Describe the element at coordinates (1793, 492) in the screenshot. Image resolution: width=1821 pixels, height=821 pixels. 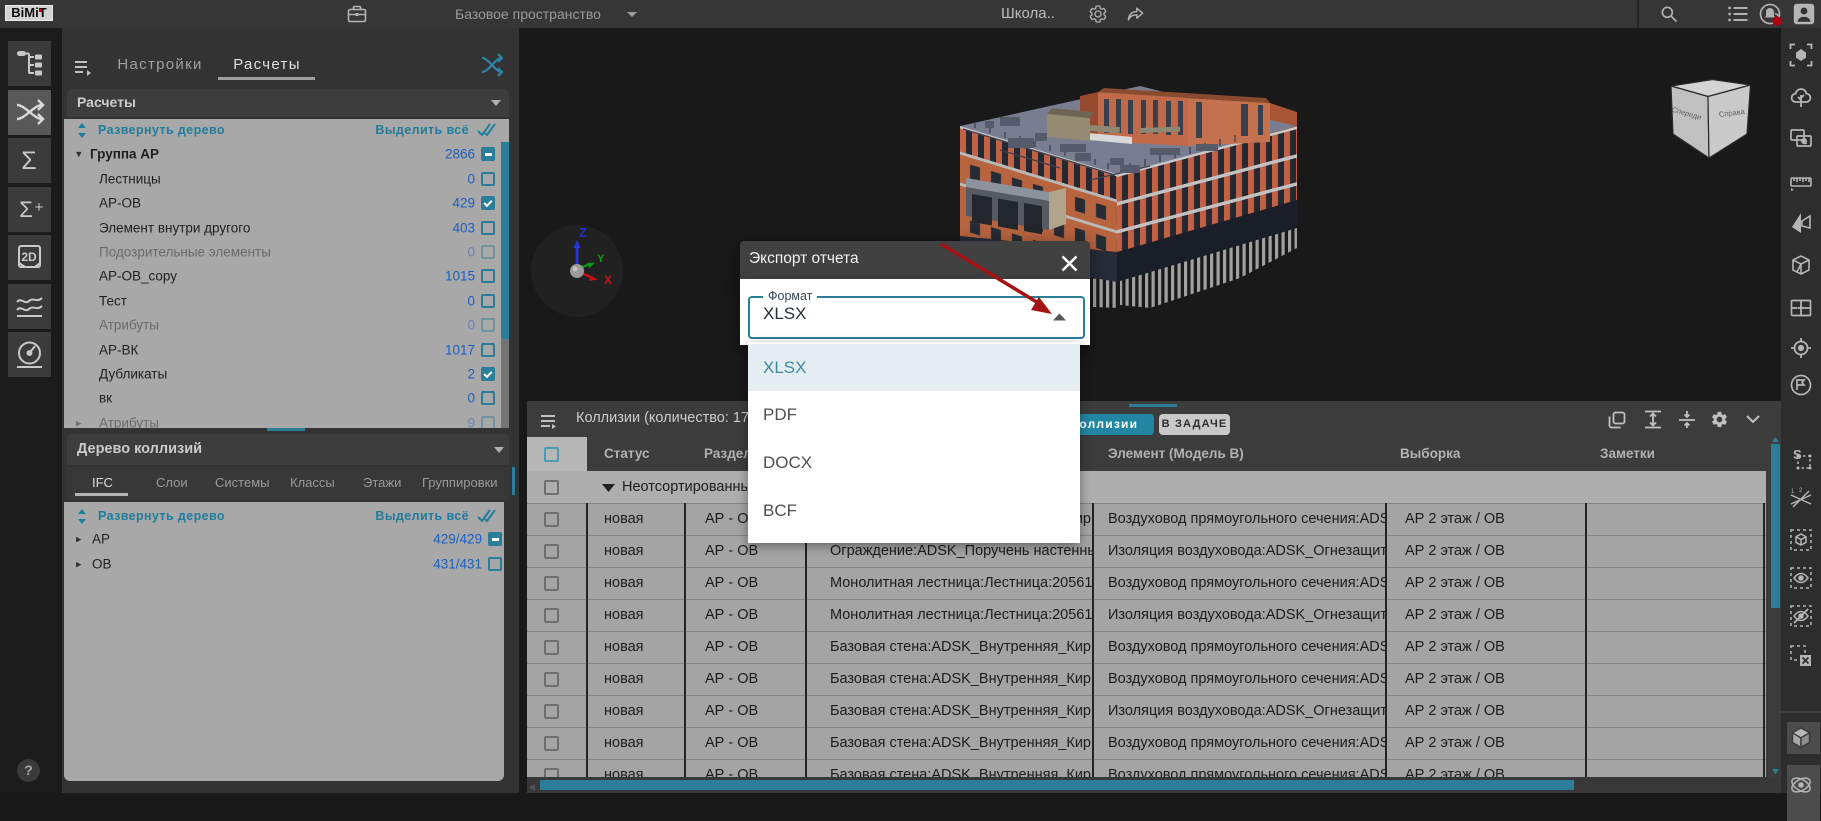
I see `svg-text: 1` at that location.